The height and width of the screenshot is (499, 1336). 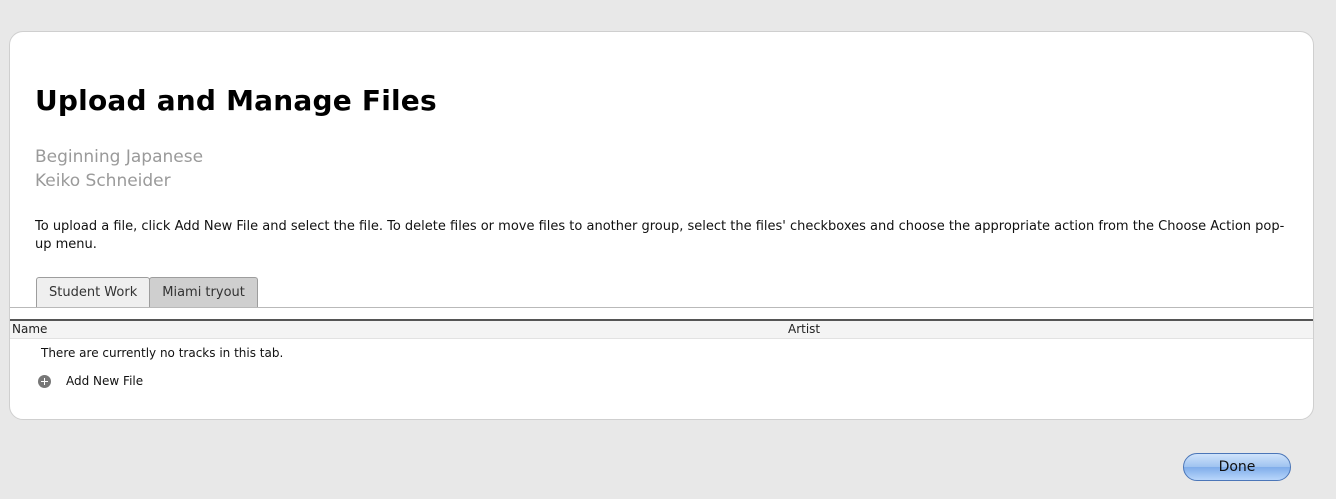 What do you see at coordinates (661, 330) in the screenshot?
I see `table-header: Name Artist` at bounding box center [661, 330].